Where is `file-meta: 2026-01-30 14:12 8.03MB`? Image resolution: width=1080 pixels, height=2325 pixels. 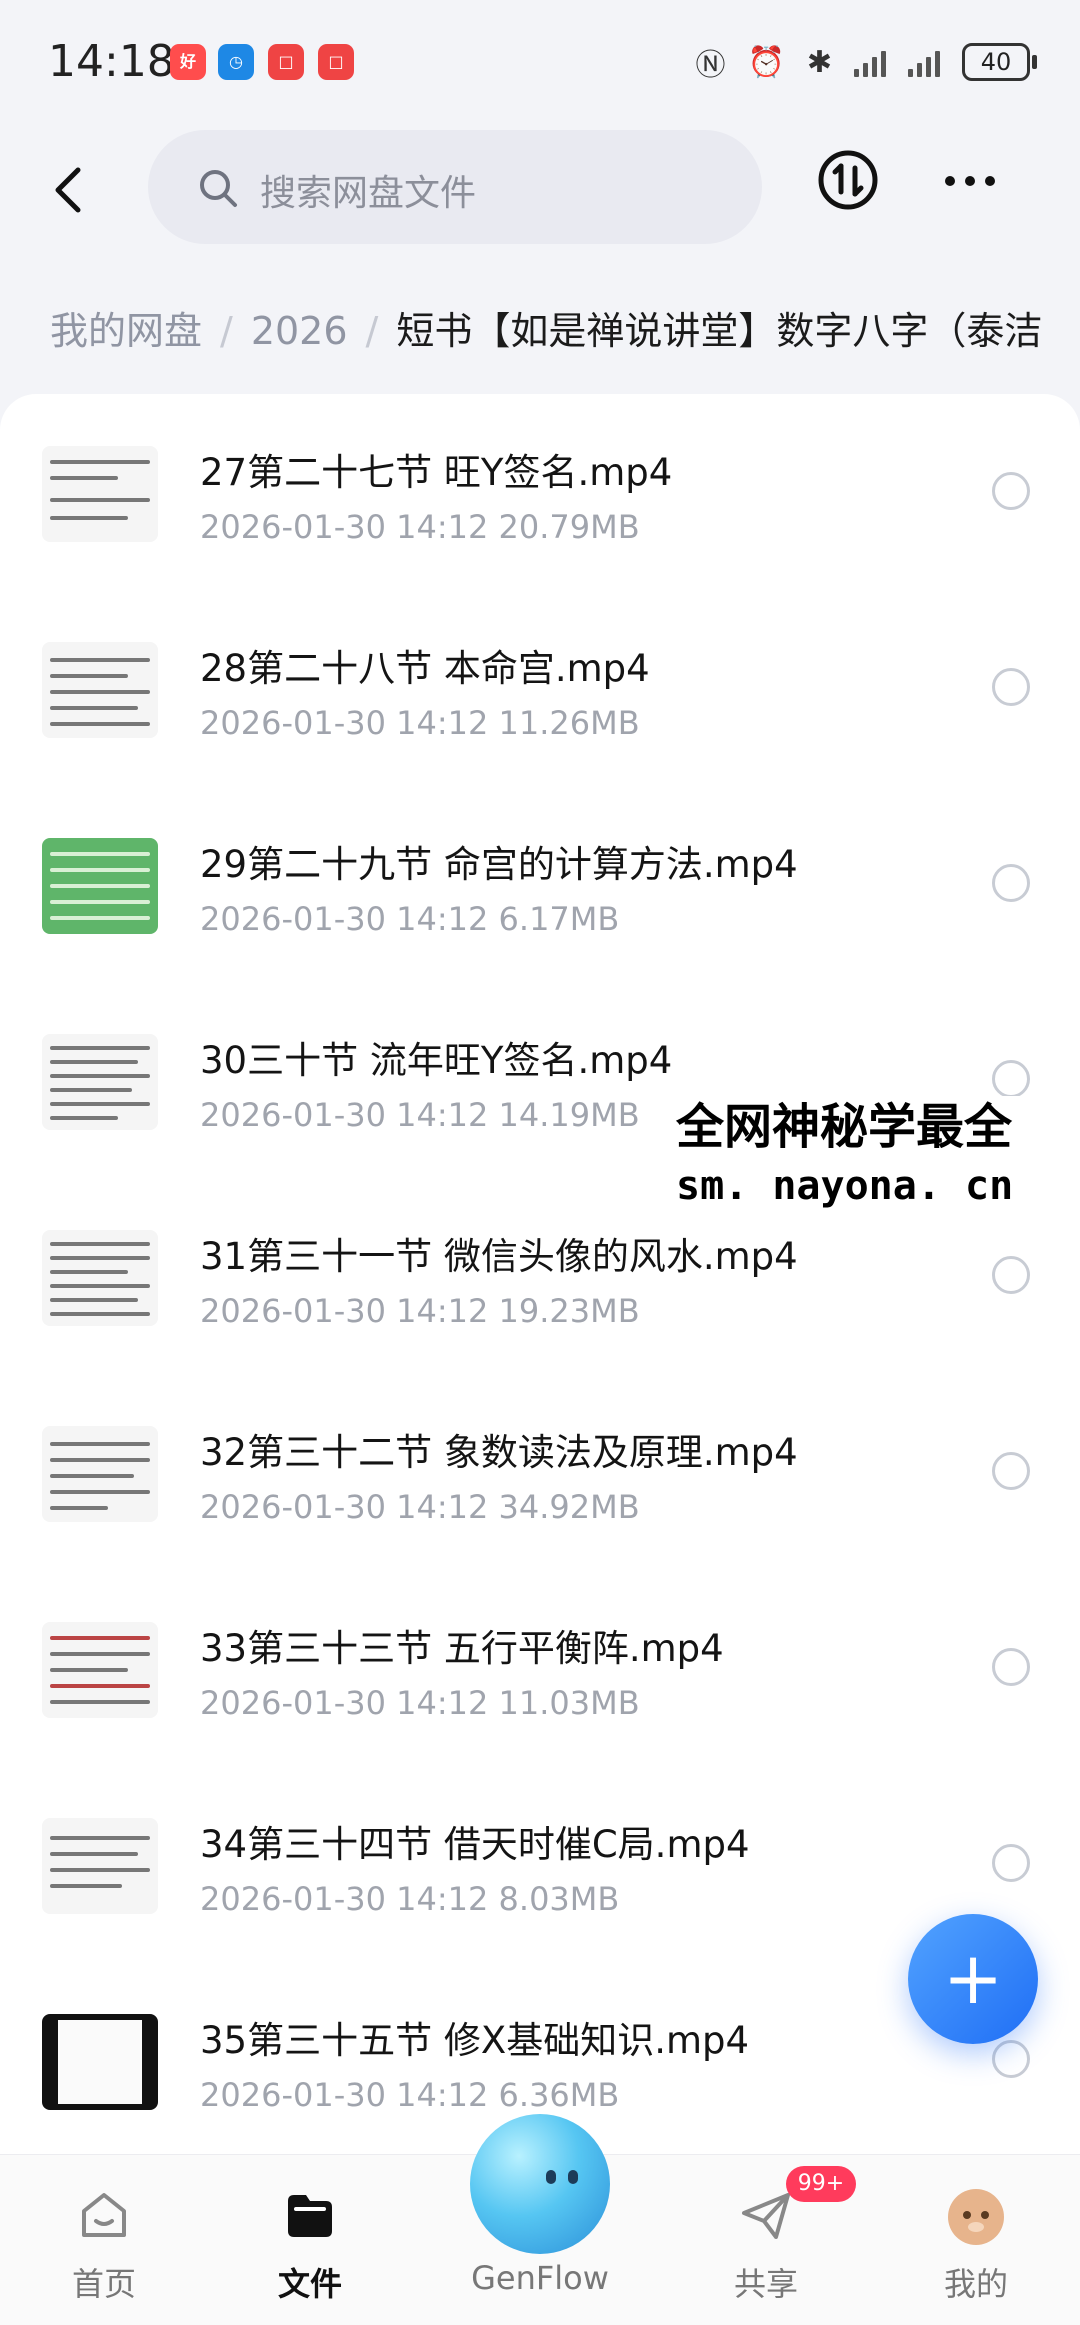
file-meta: 2026-01-30 14:12 8.03MB is located at coordinates (410, 1899).